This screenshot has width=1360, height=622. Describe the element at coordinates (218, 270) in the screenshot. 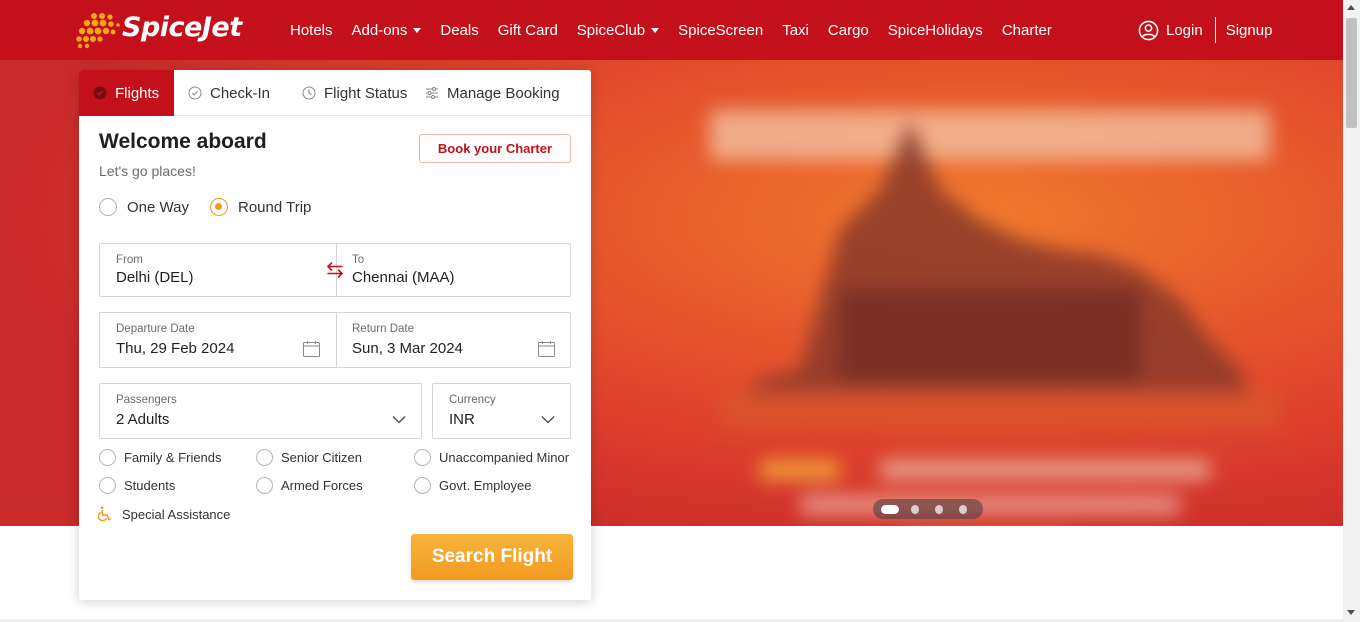

I see `from-field: From Delhi (DEL)` at that location.